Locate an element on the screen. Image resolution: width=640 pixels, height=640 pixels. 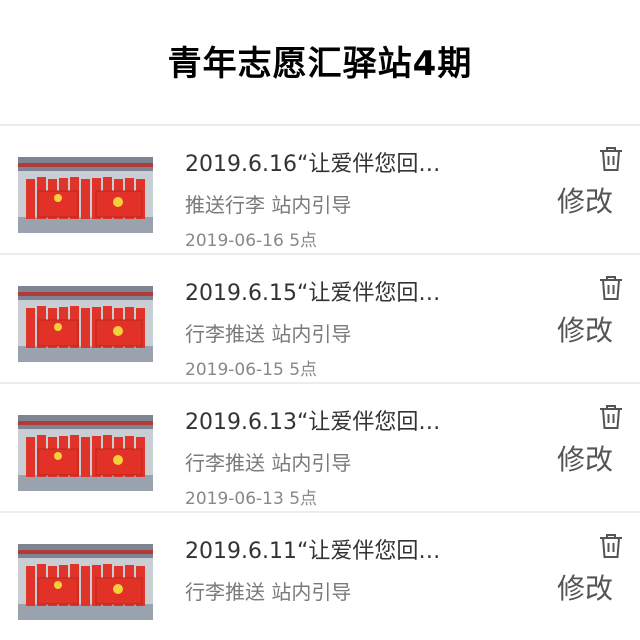
item-tags: 推送行李 站内引导 is located at coordinates (268, 205).